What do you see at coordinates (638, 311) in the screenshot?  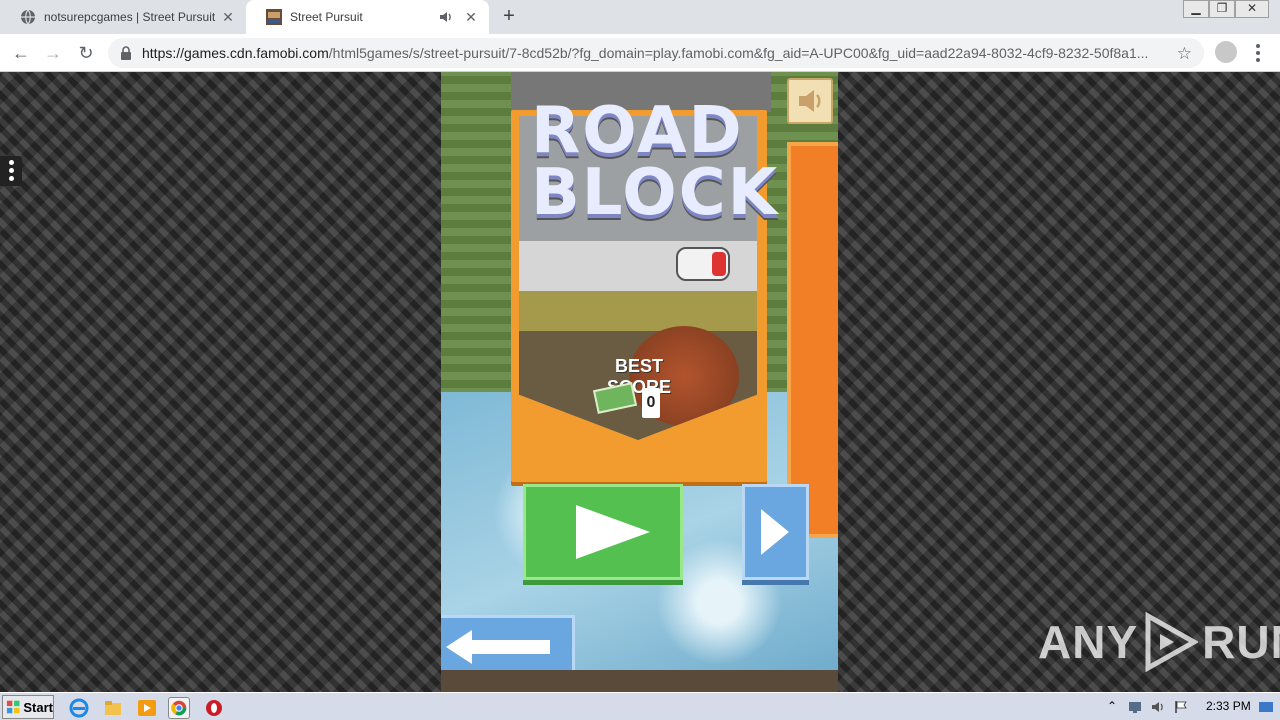 I see `preview-hedge` at bounding box center [638, 311].